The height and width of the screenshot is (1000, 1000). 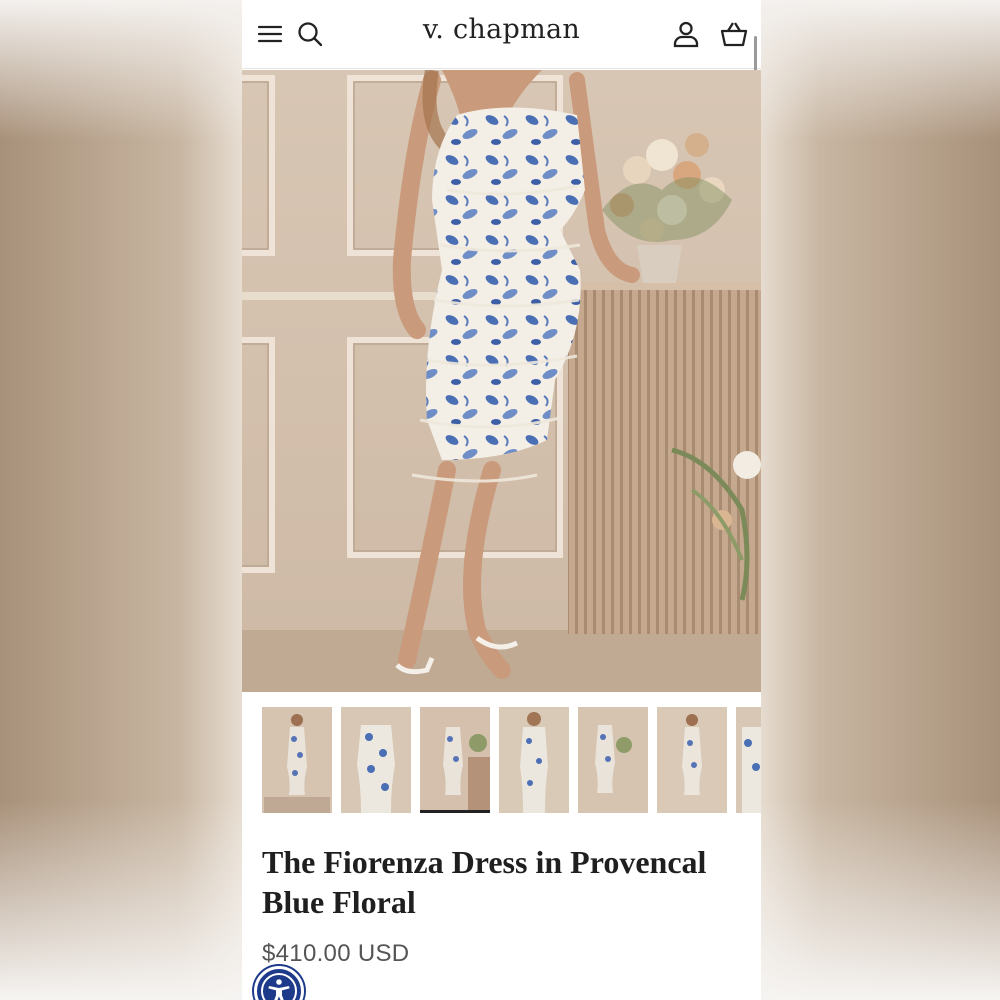 What do you see at coordinates (336, 953) in the screenshot?
I see `product-price: $410.00 USD` at bounding box center [336, 953].